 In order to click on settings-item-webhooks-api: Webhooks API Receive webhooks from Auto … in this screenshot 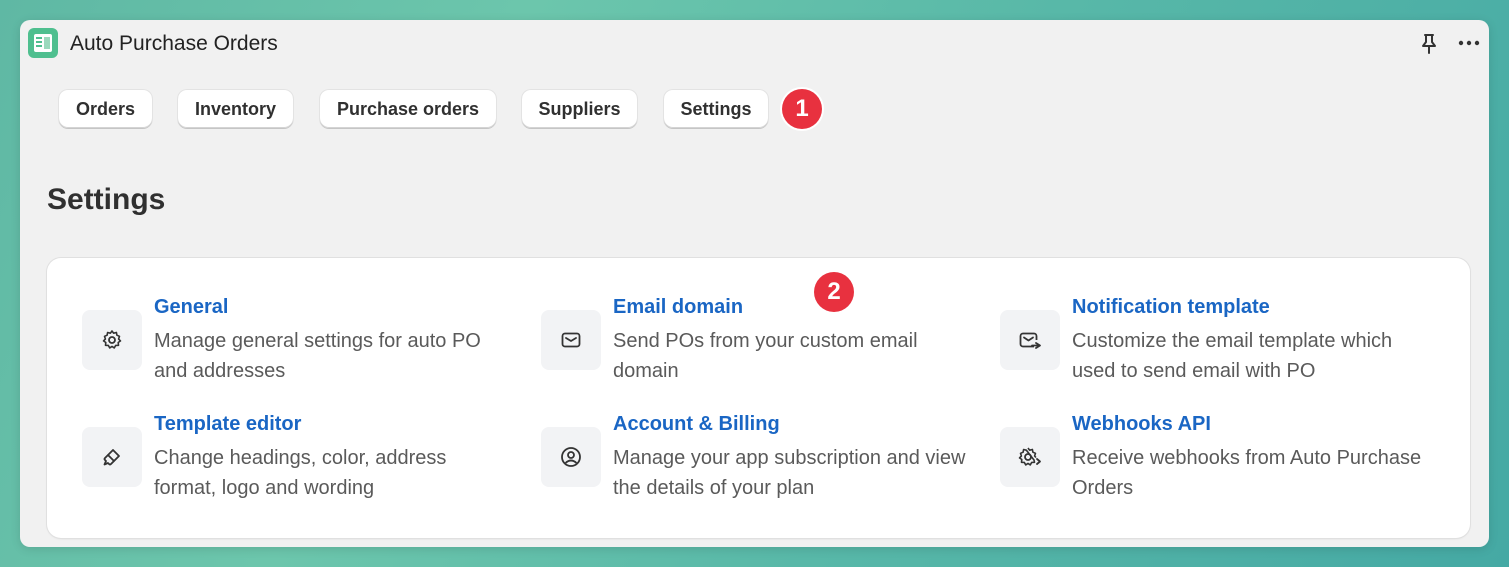, I will do `click(1210, 463)`.